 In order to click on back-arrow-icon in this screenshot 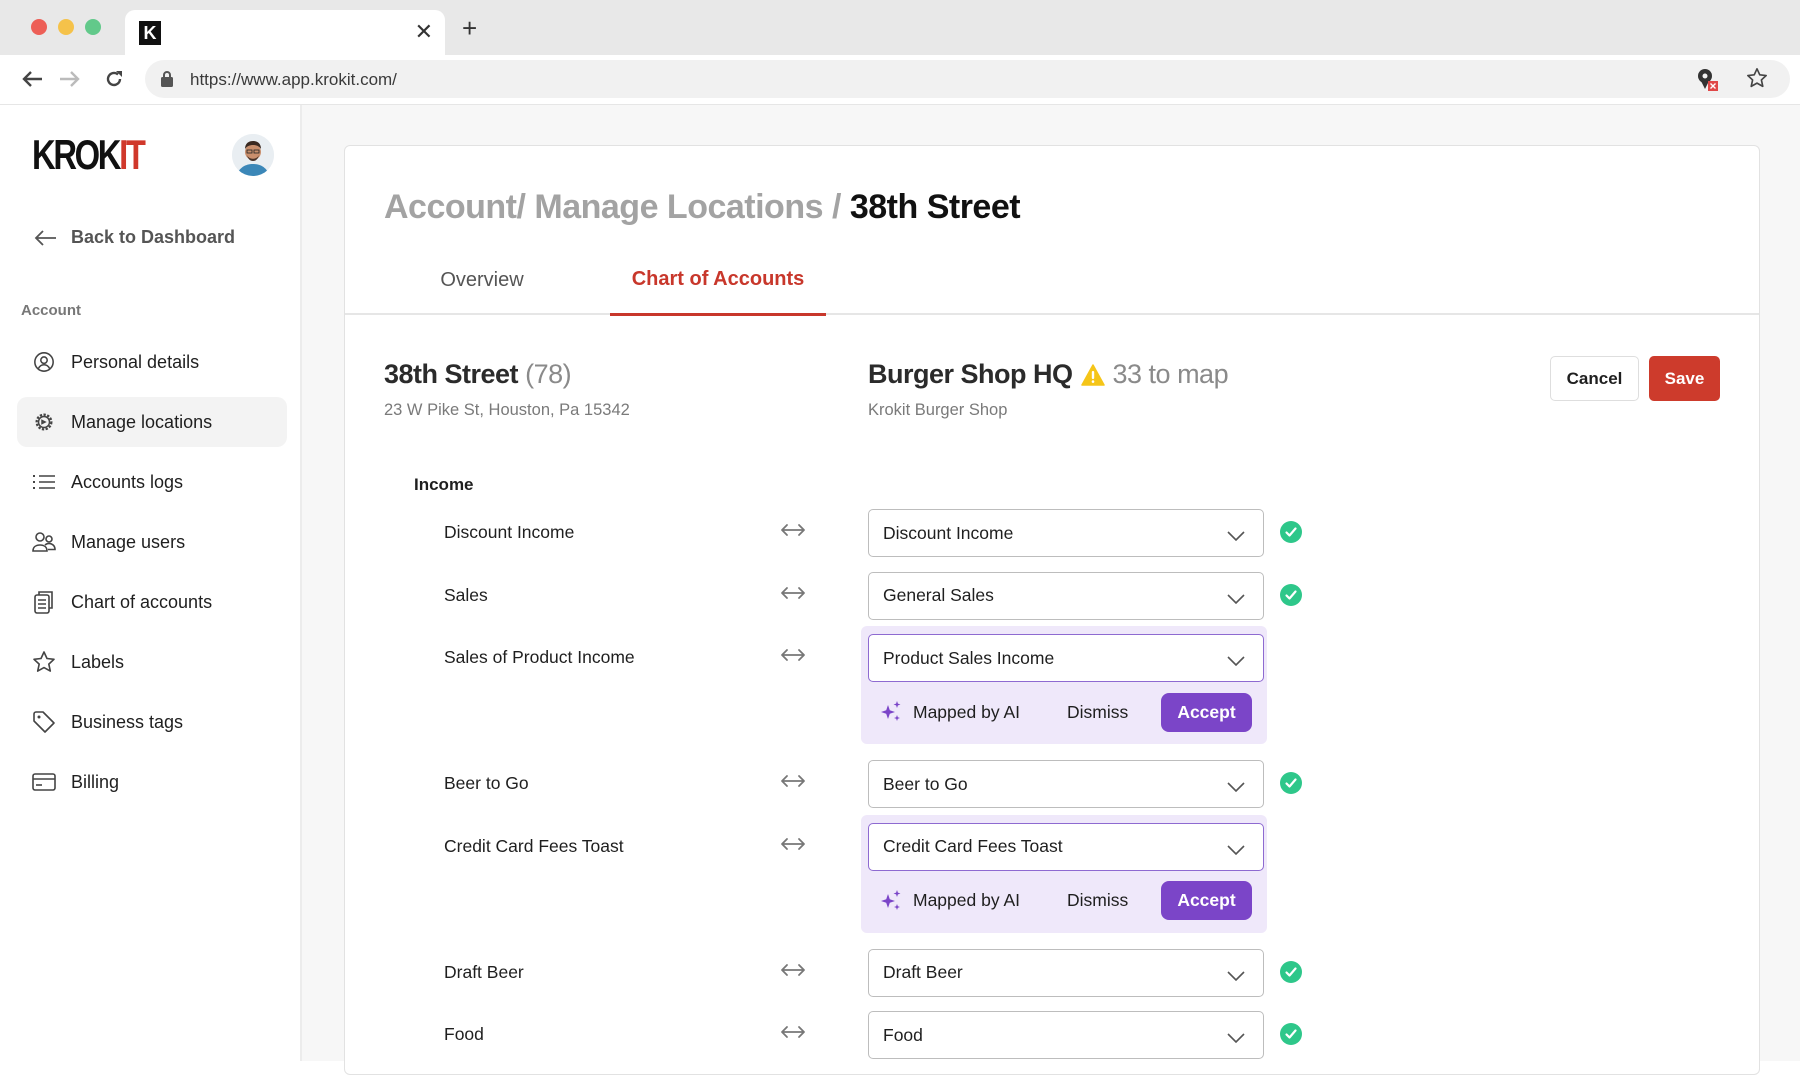, I will do `click(32, 79)`.